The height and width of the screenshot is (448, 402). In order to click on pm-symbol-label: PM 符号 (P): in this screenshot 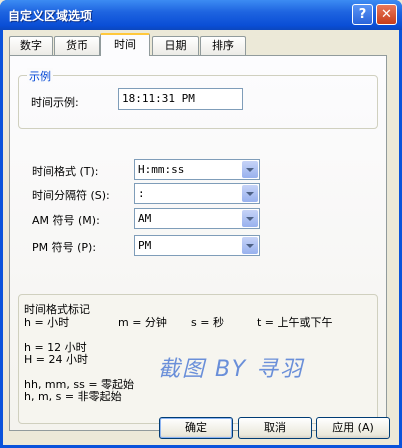, I will do `click(64, 247)`.